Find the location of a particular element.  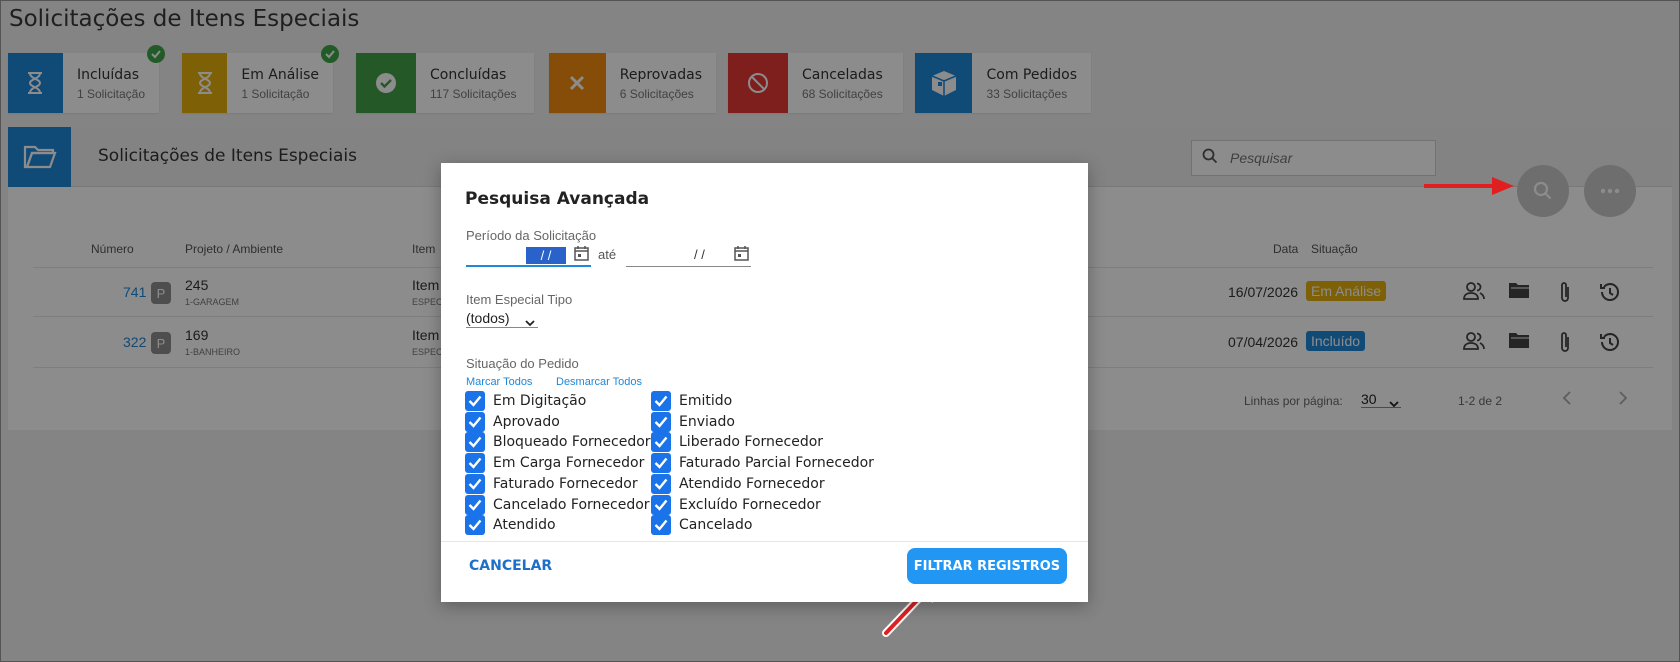

chevron-down-icon is located at coordinates (530, 322).